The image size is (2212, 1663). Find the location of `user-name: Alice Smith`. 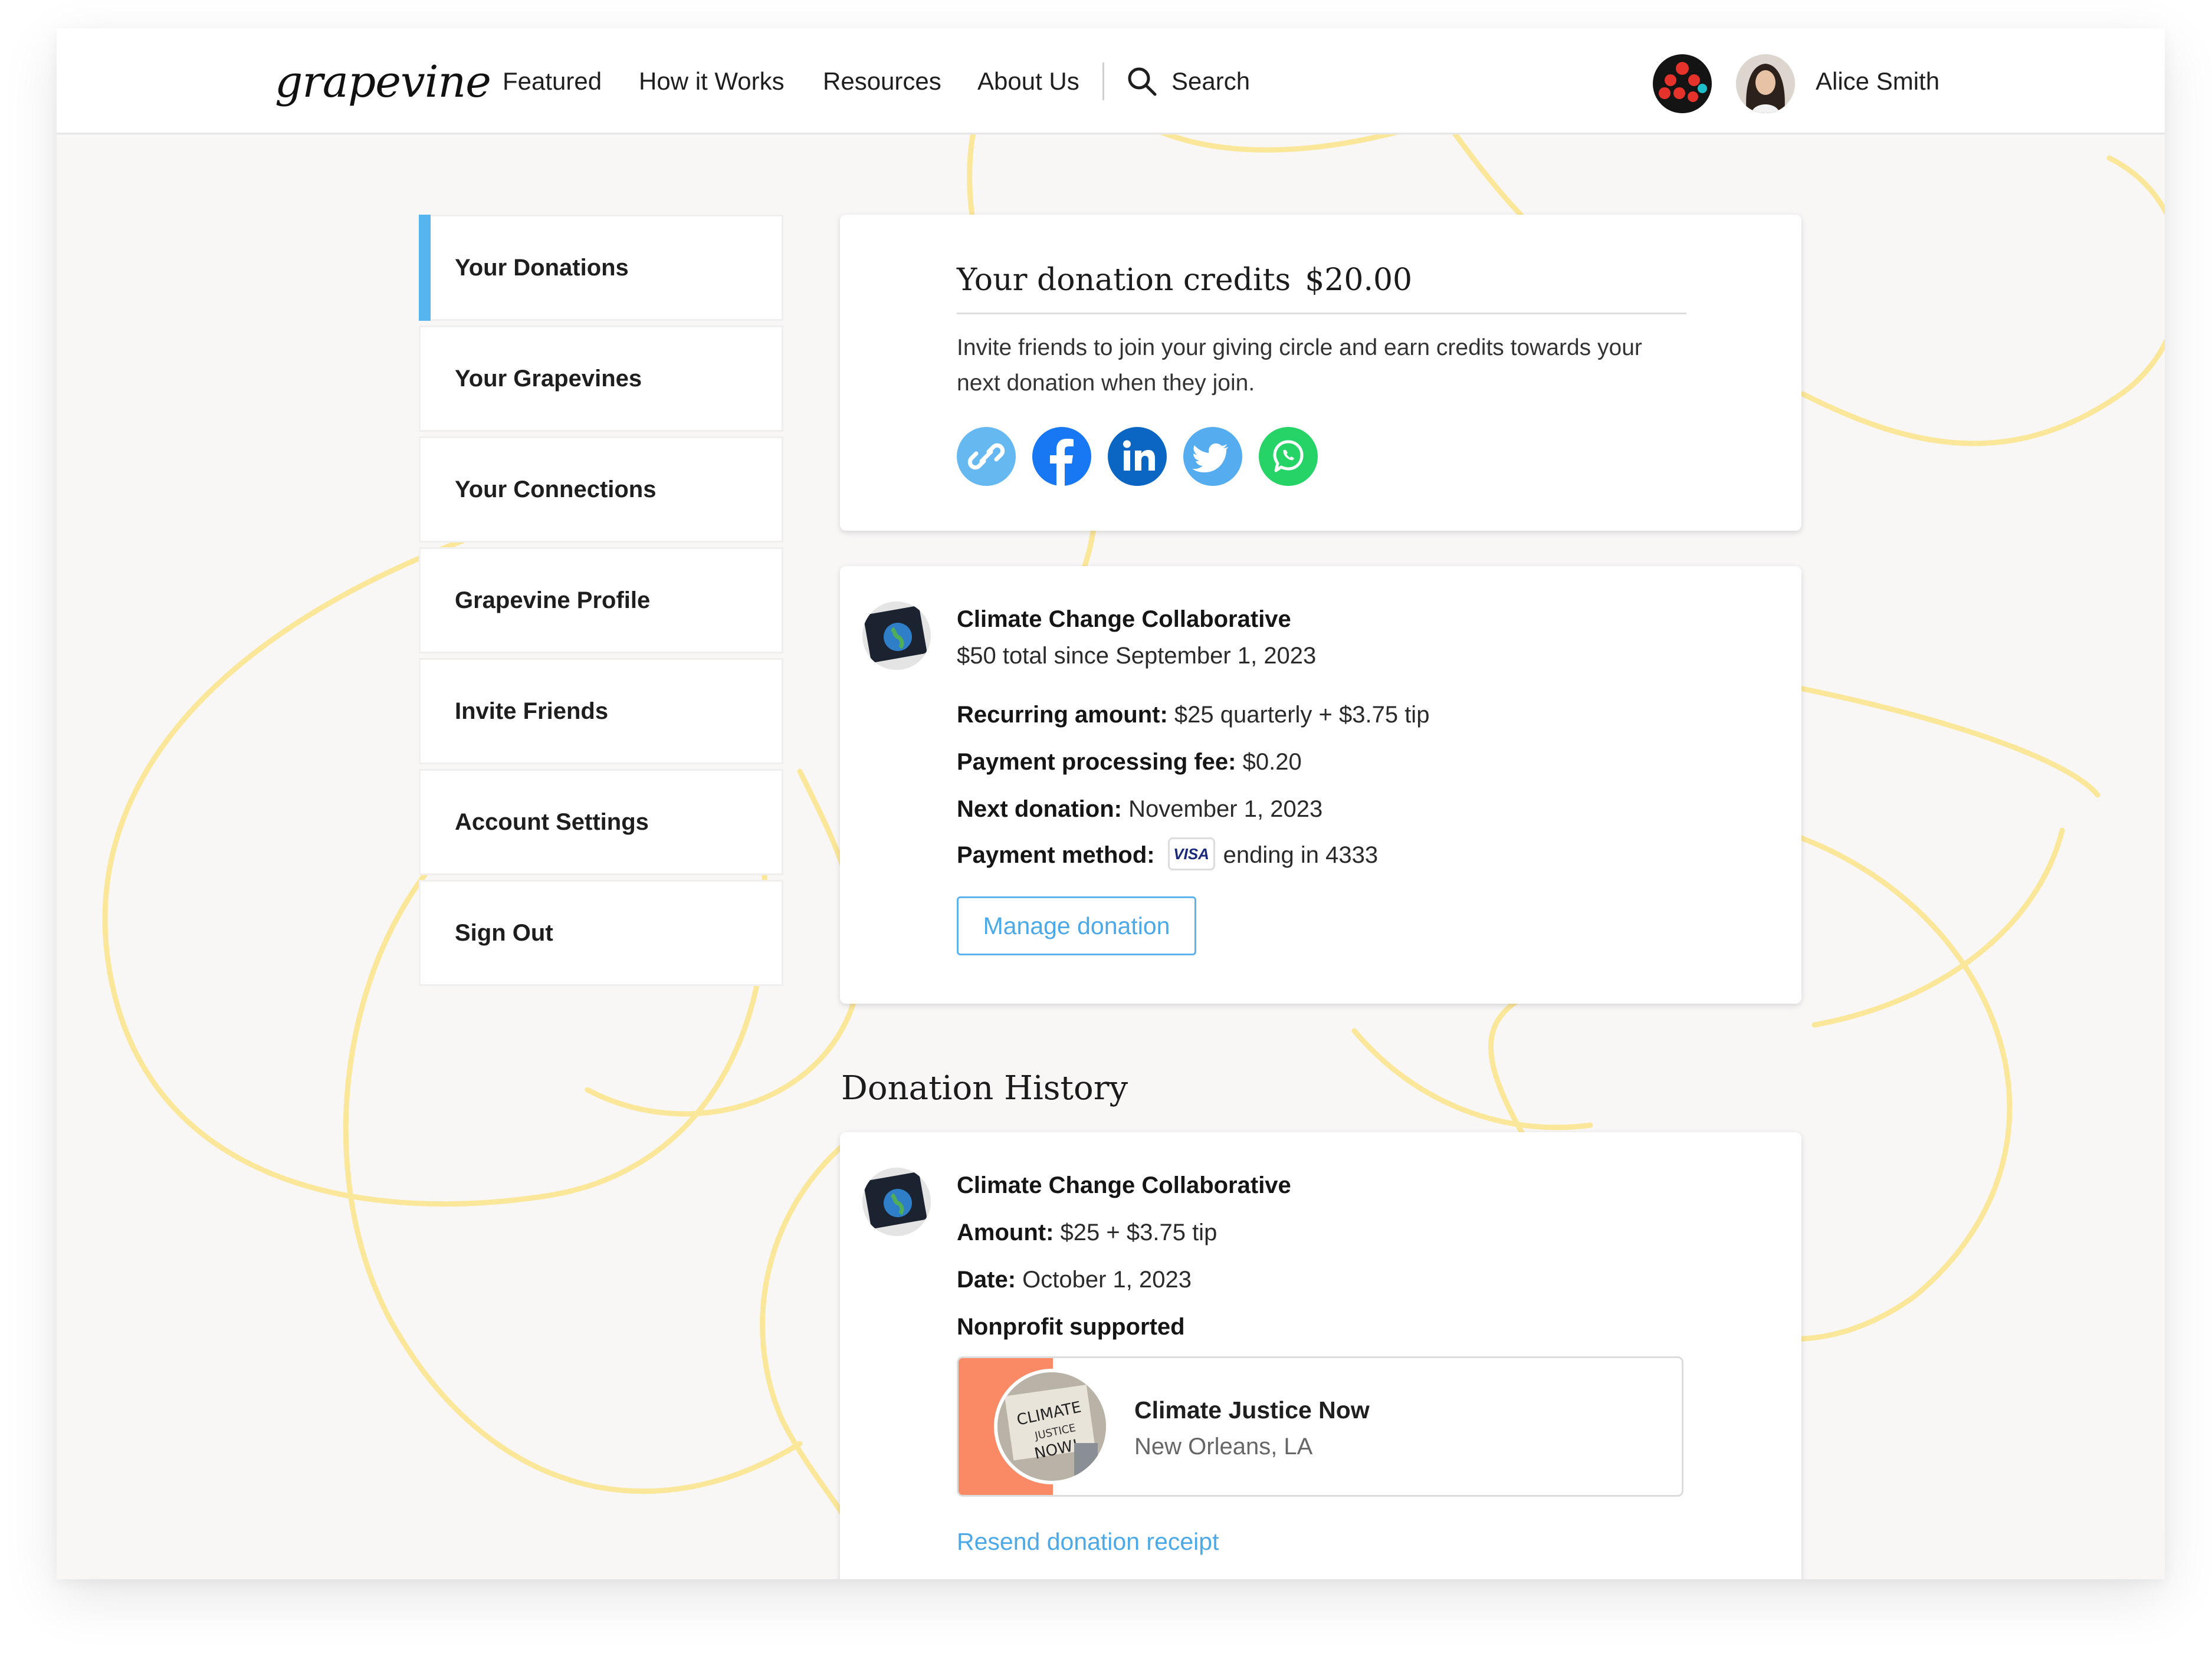

user-name: Alice Smith is located at coordinates (1877, 81).